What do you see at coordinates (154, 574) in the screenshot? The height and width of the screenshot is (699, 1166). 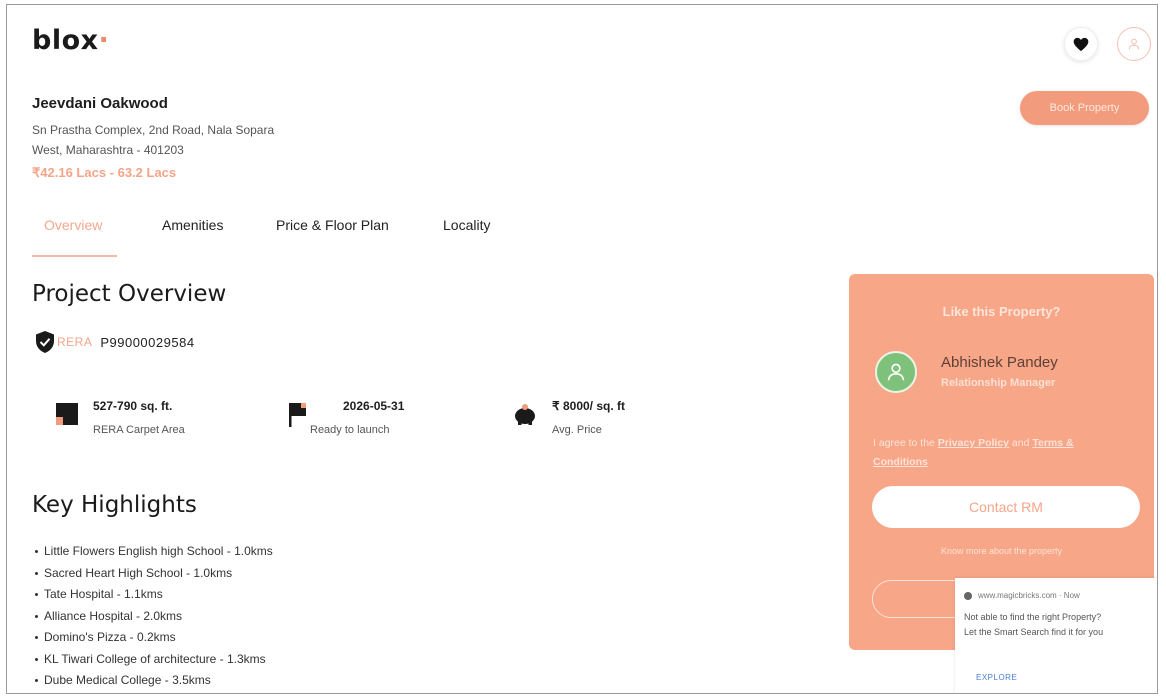 I see `list-item: Sacred Heart High School - 1.0kms` at bounding box center [154, 574].